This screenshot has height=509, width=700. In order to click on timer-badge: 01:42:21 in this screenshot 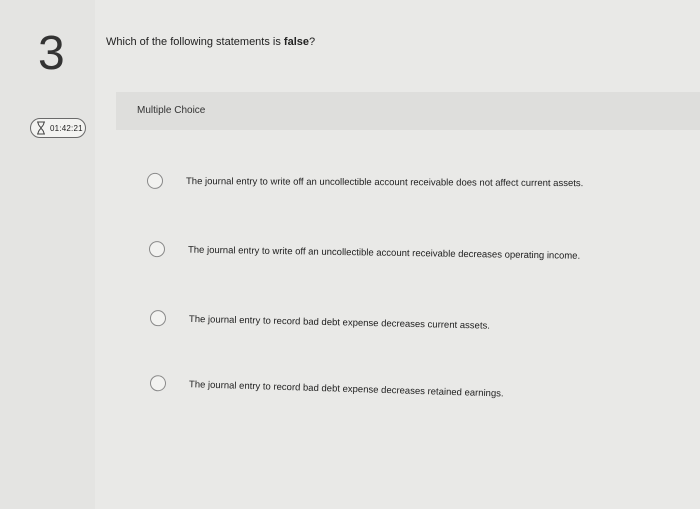, I will do `click(58, 128)`.